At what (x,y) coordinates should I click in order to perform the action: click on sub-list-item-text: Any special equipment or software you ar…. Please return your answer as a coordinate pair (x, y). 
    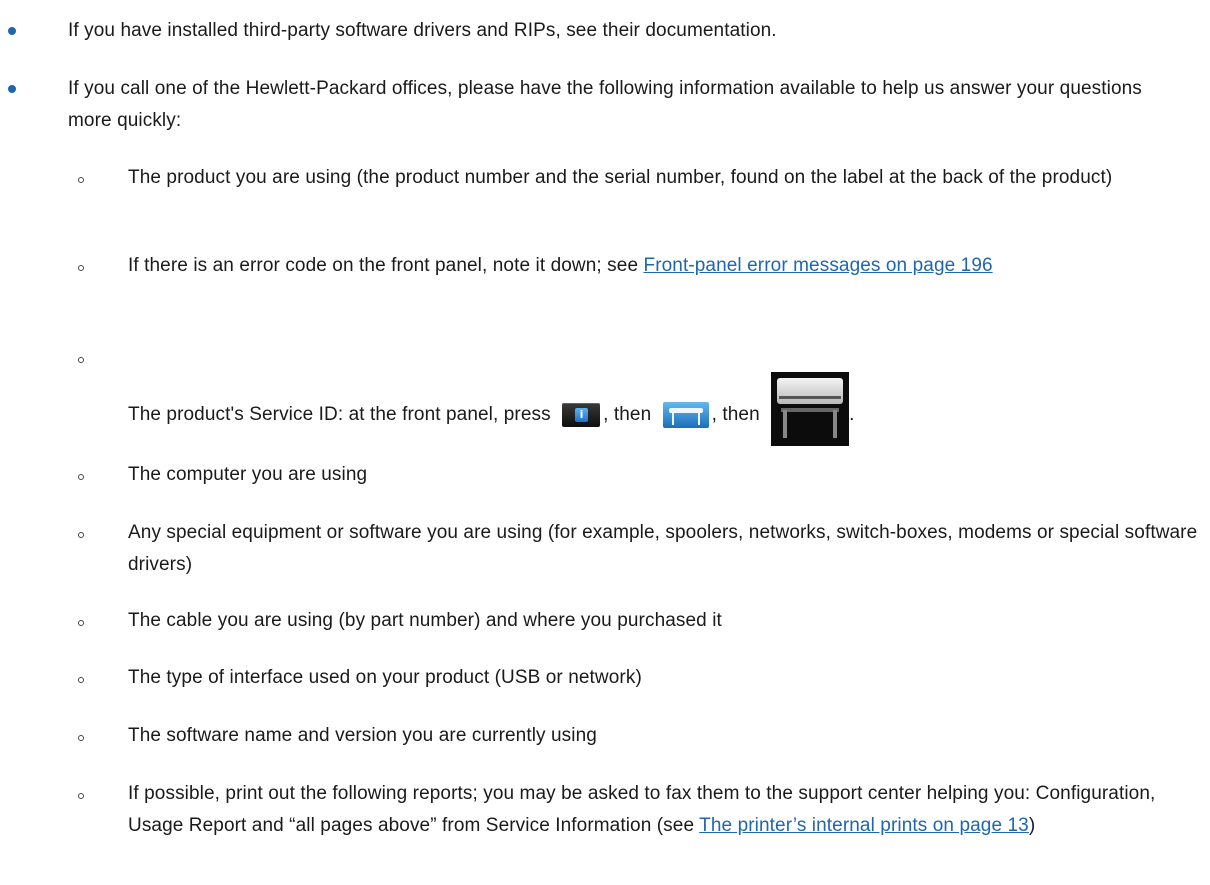
    Looking at the image, I should click on (663, 548).